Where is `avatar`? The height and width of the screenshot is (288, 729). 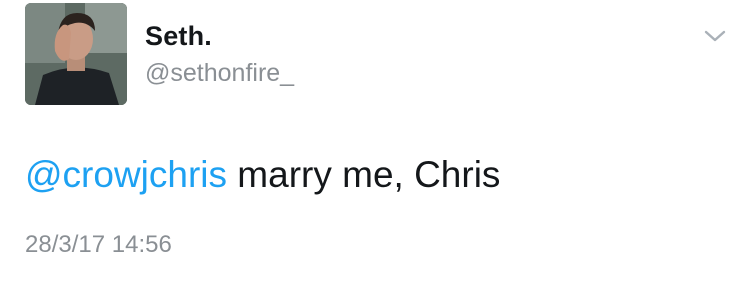
avatar is located at coordinates (76, 54).